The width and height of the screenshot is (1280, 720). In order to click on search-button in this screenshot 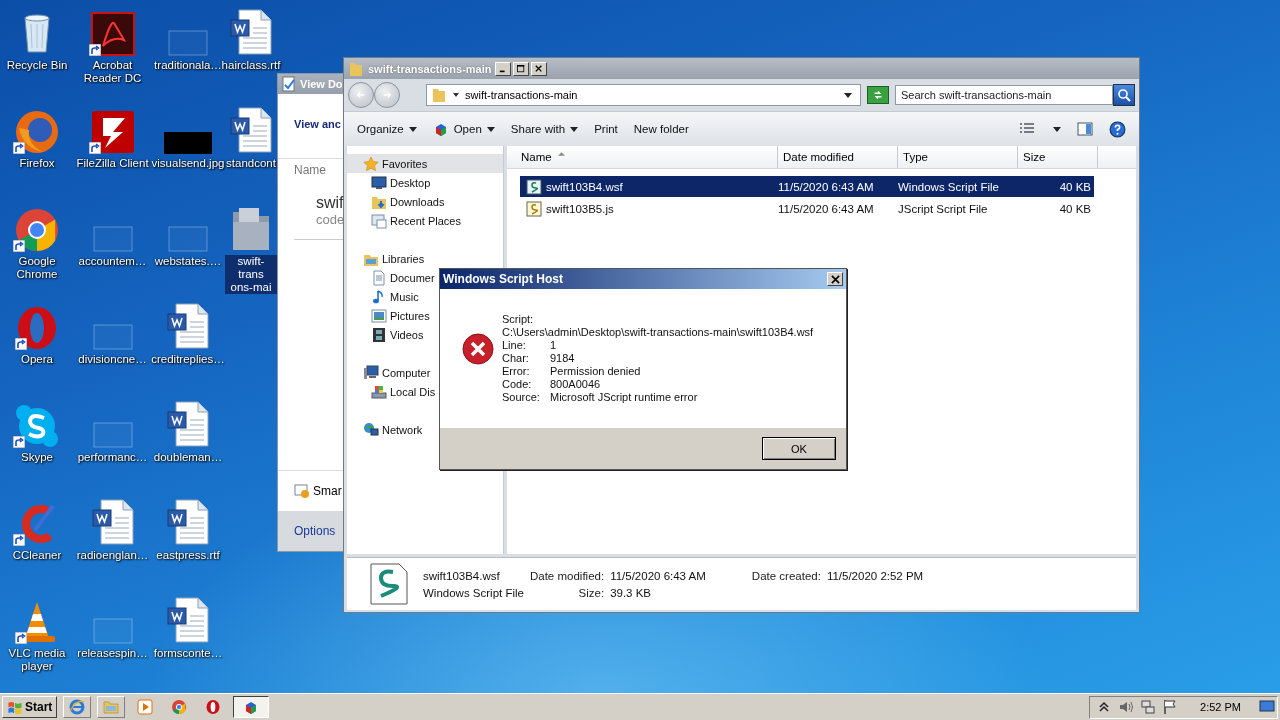, I will do `click(1124, 95)`.